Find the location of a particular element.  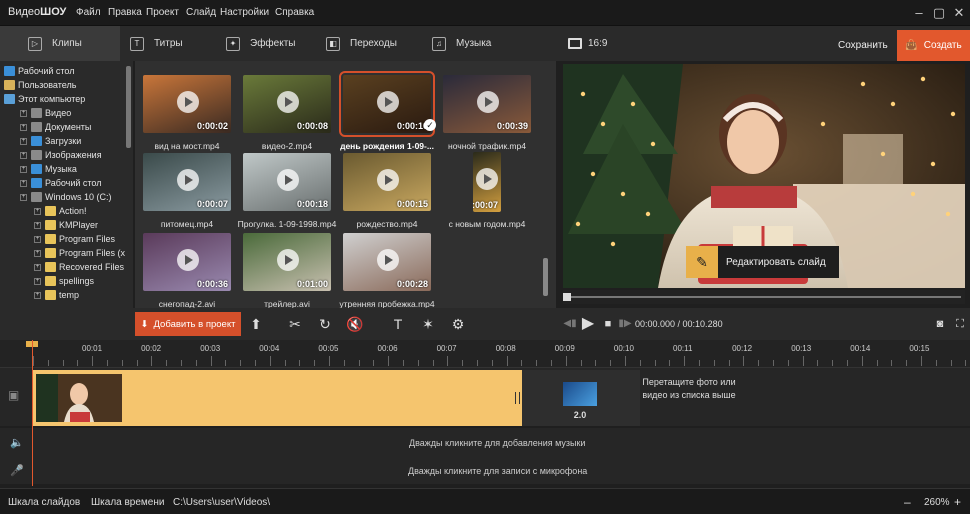

edit-slide-button: ✎ Редактировать слайд is located at coordinates (762, 262).